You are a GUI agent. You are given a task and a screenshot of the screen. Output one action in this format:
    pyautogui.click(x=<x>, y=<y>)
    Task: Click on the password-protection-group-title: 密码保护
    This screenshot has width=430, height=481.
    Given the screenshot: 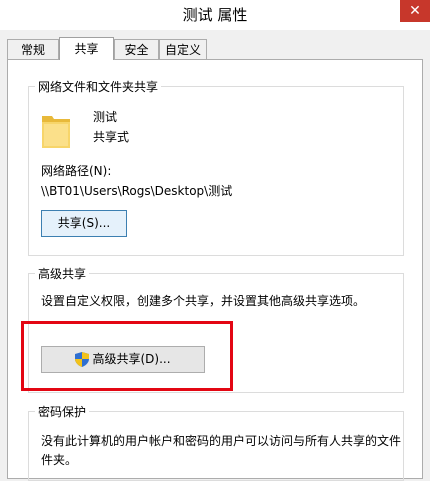 What is the action you would take?
    pyautogui.click(x=62, y=411)
    